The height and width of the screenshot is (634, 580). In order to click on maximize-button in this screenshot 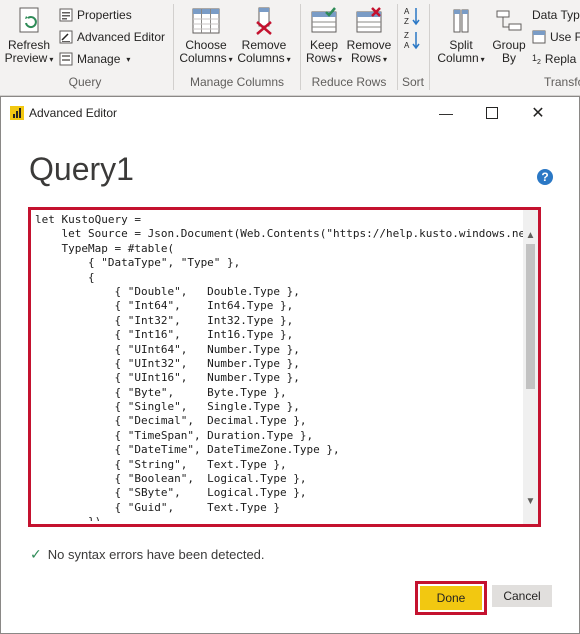, I will do `click(492, 113)`.